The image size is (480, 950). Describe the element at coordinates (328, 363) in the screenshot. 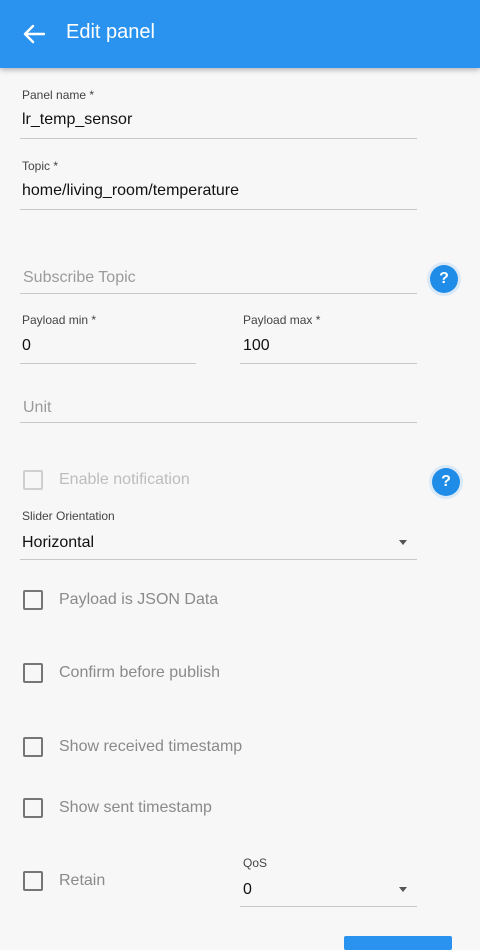

I see `payload-max-underline` at that location.